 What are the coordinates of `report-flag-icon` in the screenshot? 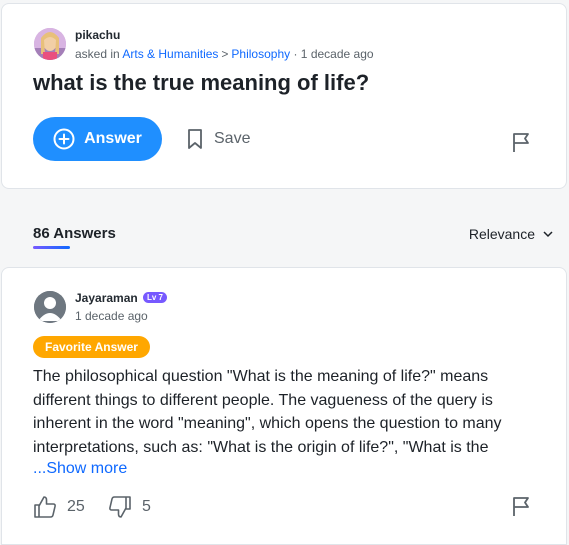 It's located at (522, 142).